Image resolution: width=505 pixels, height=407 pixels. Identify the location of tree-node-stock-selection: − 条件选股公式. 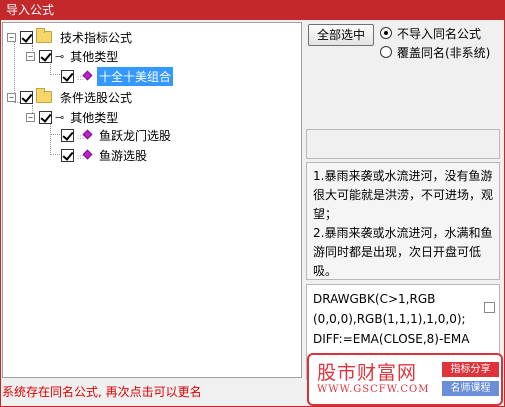
(70, 97).